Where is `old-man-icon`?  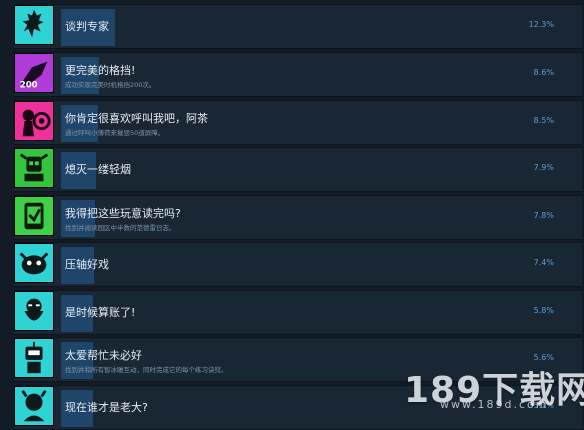
old-man-icon is located at coordinates (34, 406).